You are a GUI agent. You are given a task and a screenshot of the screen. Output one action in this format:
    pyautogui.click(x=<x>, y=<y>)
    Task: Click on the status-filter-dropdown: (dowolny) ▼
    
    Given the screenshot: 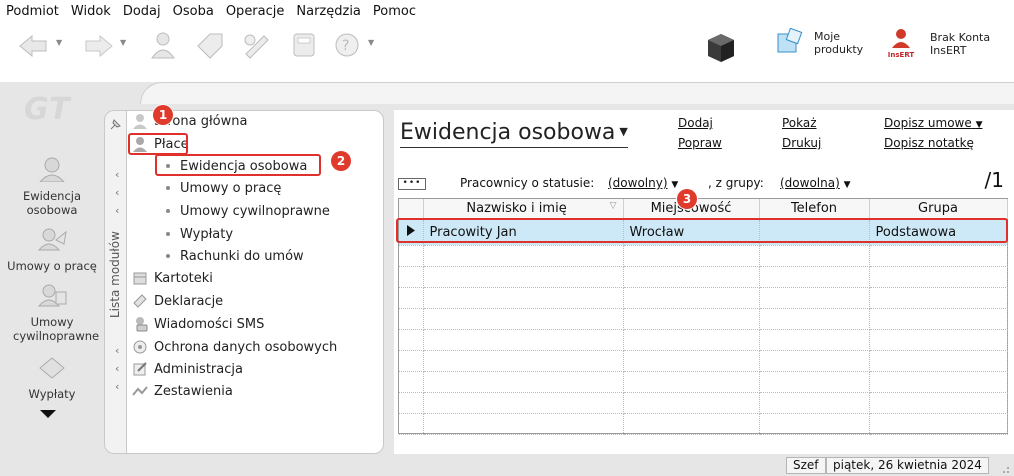 What is the action you would take?
    pyautogui.click(x=643, y=183)
    